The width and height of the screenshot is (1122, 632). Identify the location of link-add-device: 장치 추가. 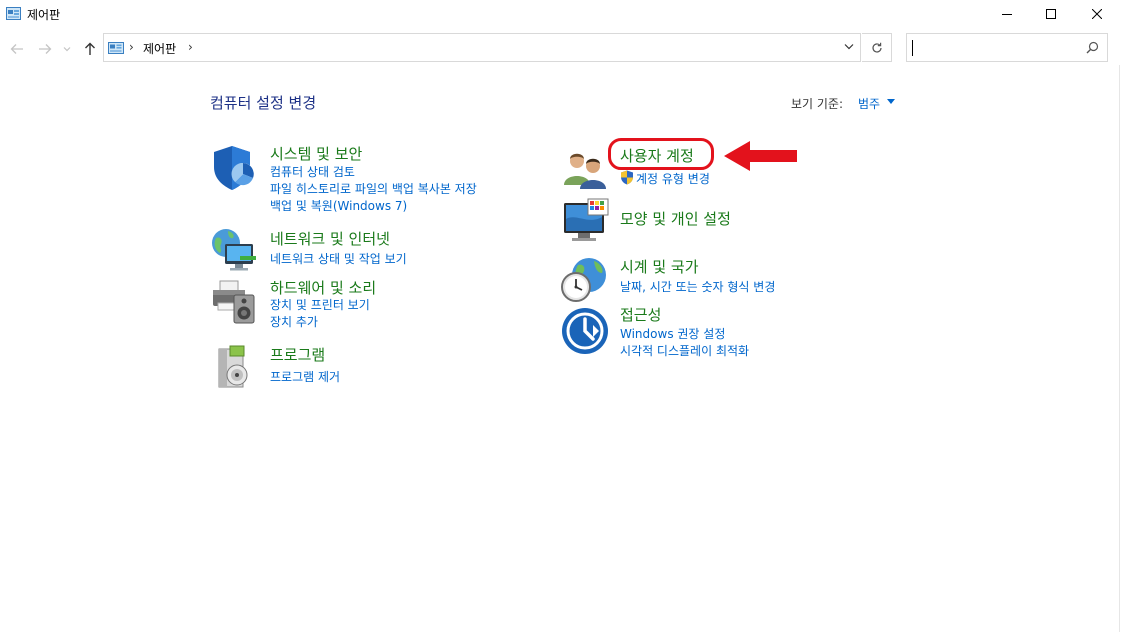
(294, 321).